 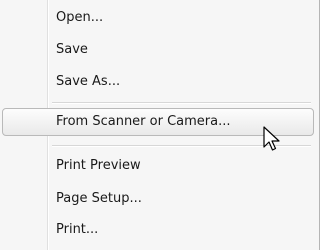 What do you see at coordinates (98, 166) in the screenshot?
I see `menu-item-print-preview: Print Preview` at bounding box center [98, 166].